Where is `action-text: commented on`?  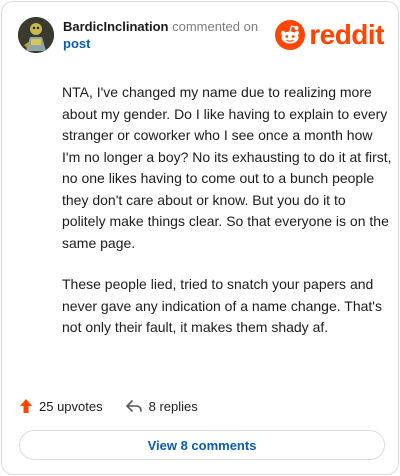
action-text: commented on is located at coordinates (215, 26).